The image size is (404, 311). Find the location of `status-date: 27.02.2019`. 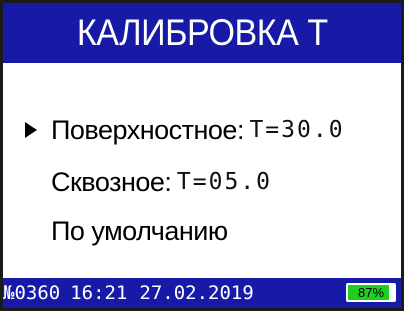

status-date: 27.02.2019 is located at coordinates (196, 293).